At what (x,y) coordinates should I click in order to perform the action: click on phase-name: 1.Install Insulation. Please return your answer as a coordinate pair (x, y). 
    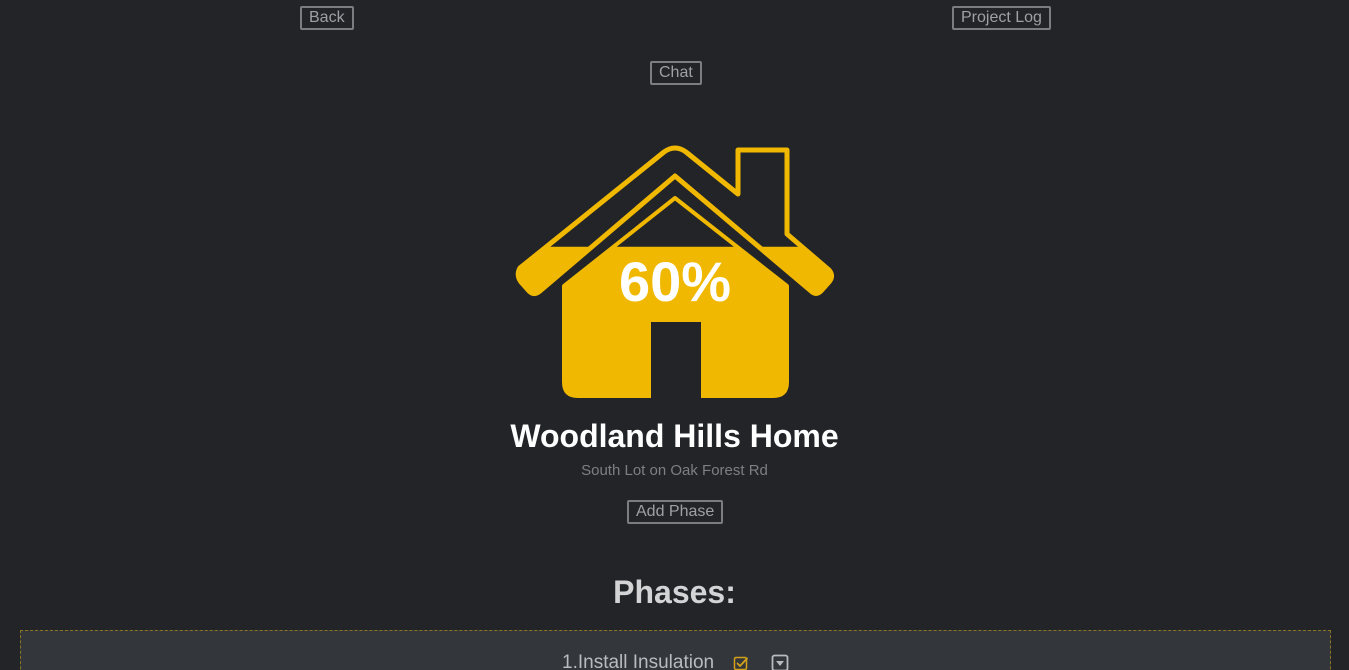
    Looking at the image, I should click on (638, 661).